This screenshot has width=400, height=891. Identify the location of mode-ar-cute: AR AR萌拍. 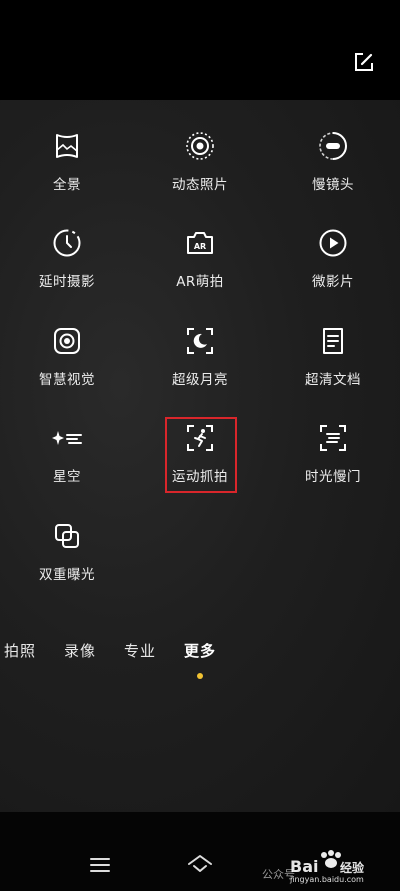
(200, 266).